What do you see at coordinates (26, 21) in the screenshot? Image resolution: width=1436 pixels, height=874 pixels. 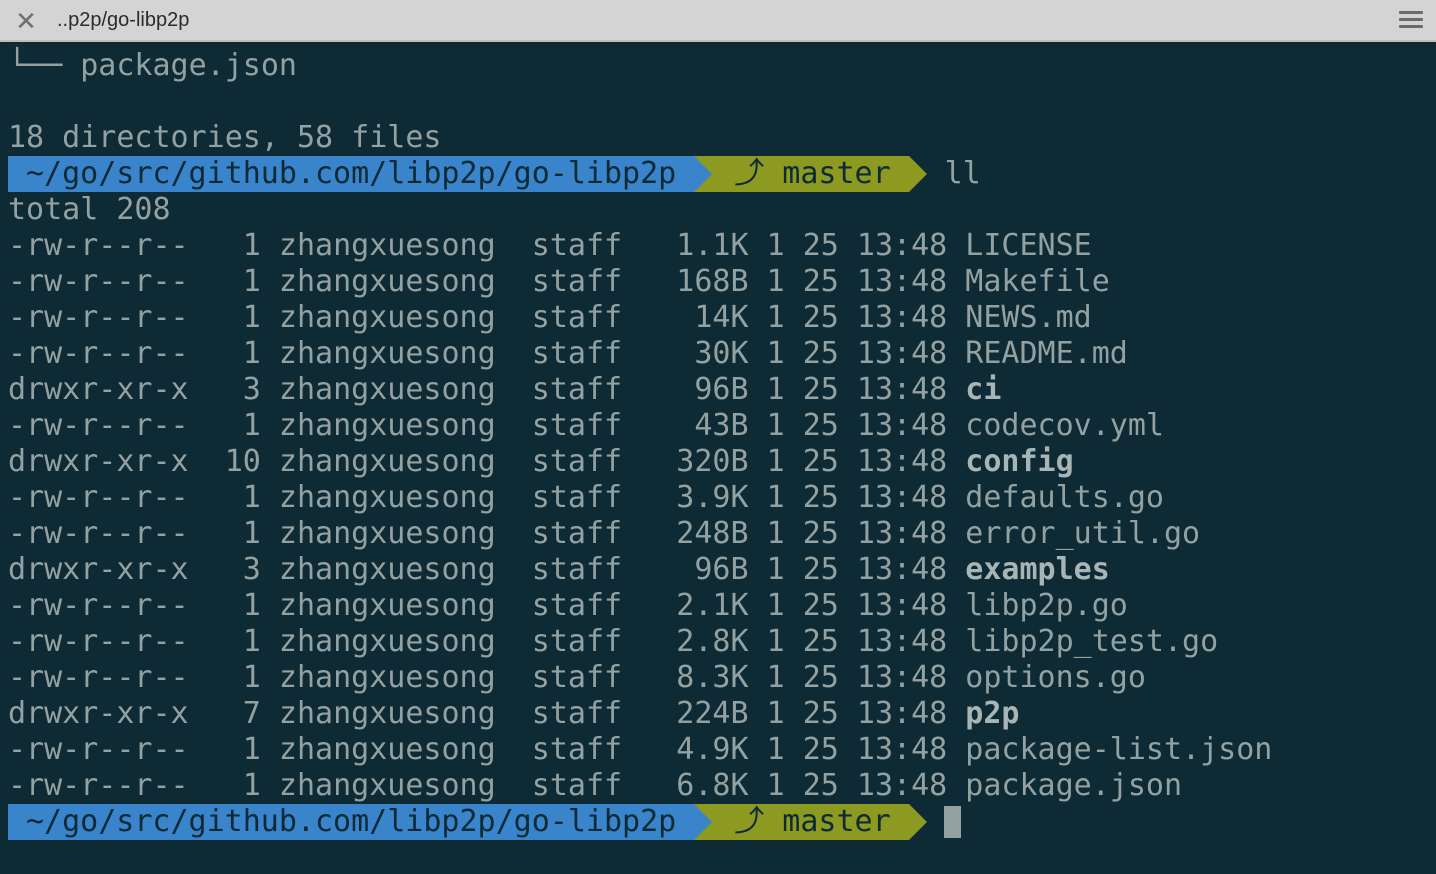 I see `close-icon: ✕` at bounding box center [26, 21].